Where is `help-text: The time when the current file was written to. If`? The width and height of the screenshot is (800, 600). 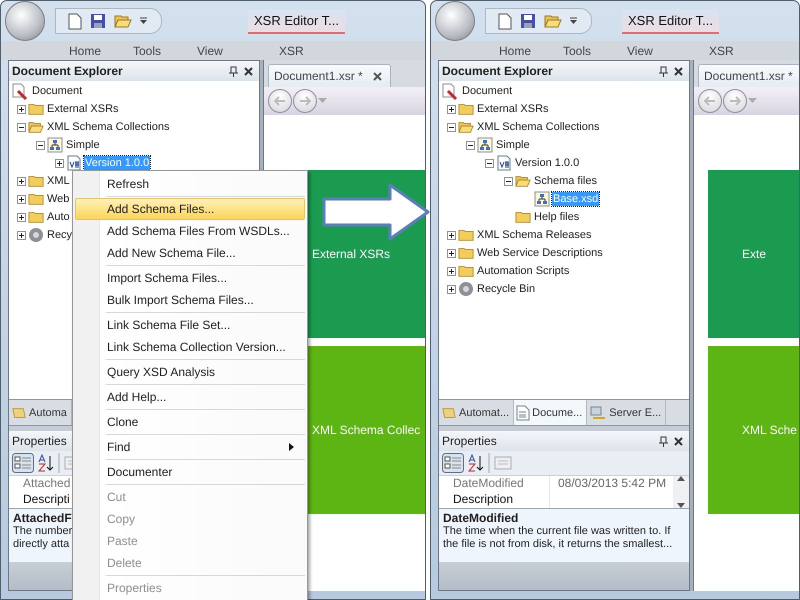
help-text: The time when the current file was written to. If is located at coordinates (556, 531).